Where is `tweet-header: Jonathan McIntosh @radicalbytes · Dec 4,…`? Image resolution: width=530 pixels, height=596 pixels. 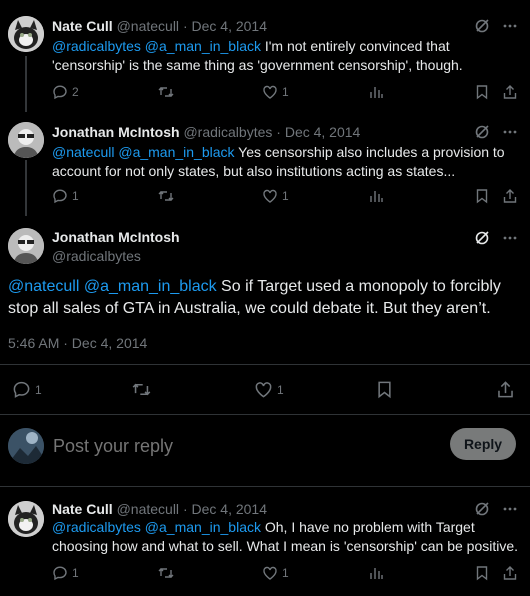 tweet-header: Jonathan McIntosh @radicalbytes · Dec 4,… is located at coordinates (286, 132).